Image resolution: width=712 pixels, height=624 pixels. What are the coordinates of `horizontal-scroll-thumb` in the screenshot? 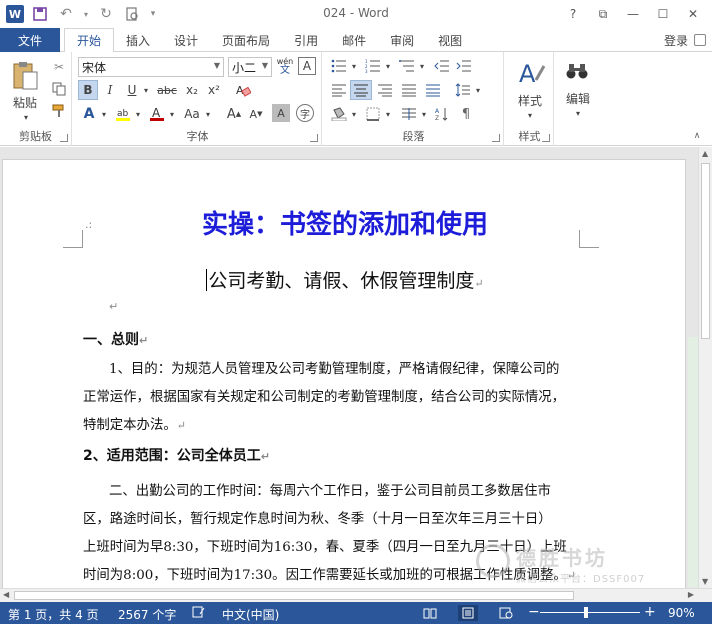 It's located at (294, 595).